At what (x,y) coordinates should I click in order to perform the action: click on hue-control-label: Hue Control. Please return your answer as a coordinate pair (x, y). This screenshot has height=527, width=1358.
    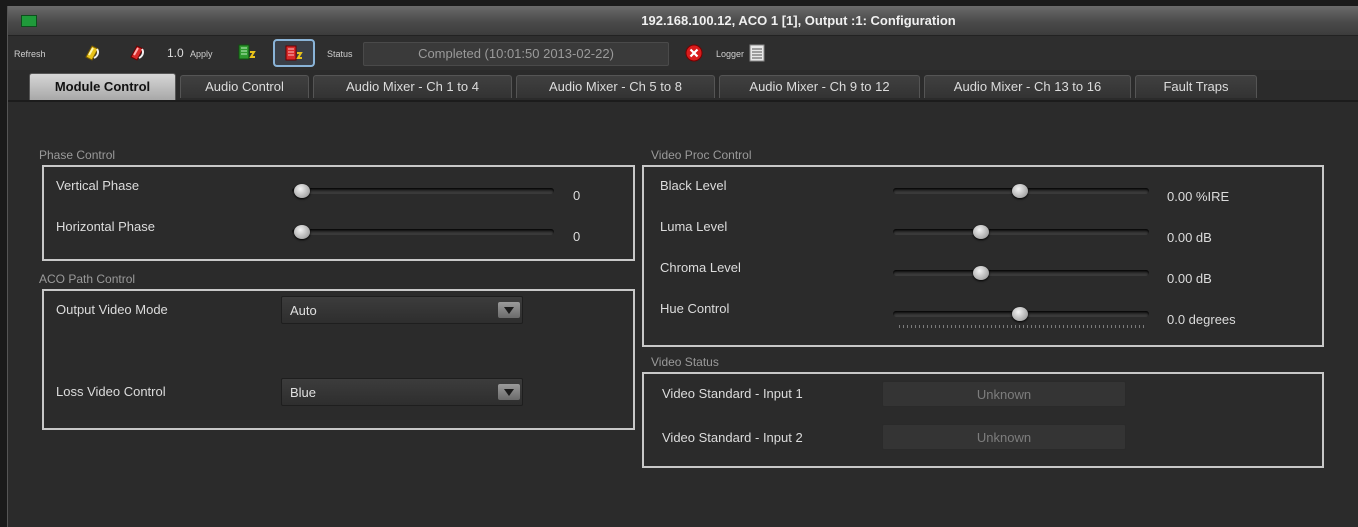
    Looking at the image, I should click on (695, 308).